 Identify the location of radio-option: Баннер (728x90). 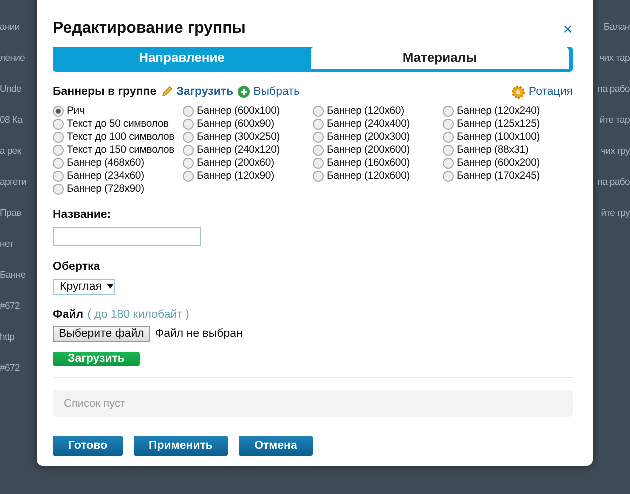
(118, 189).